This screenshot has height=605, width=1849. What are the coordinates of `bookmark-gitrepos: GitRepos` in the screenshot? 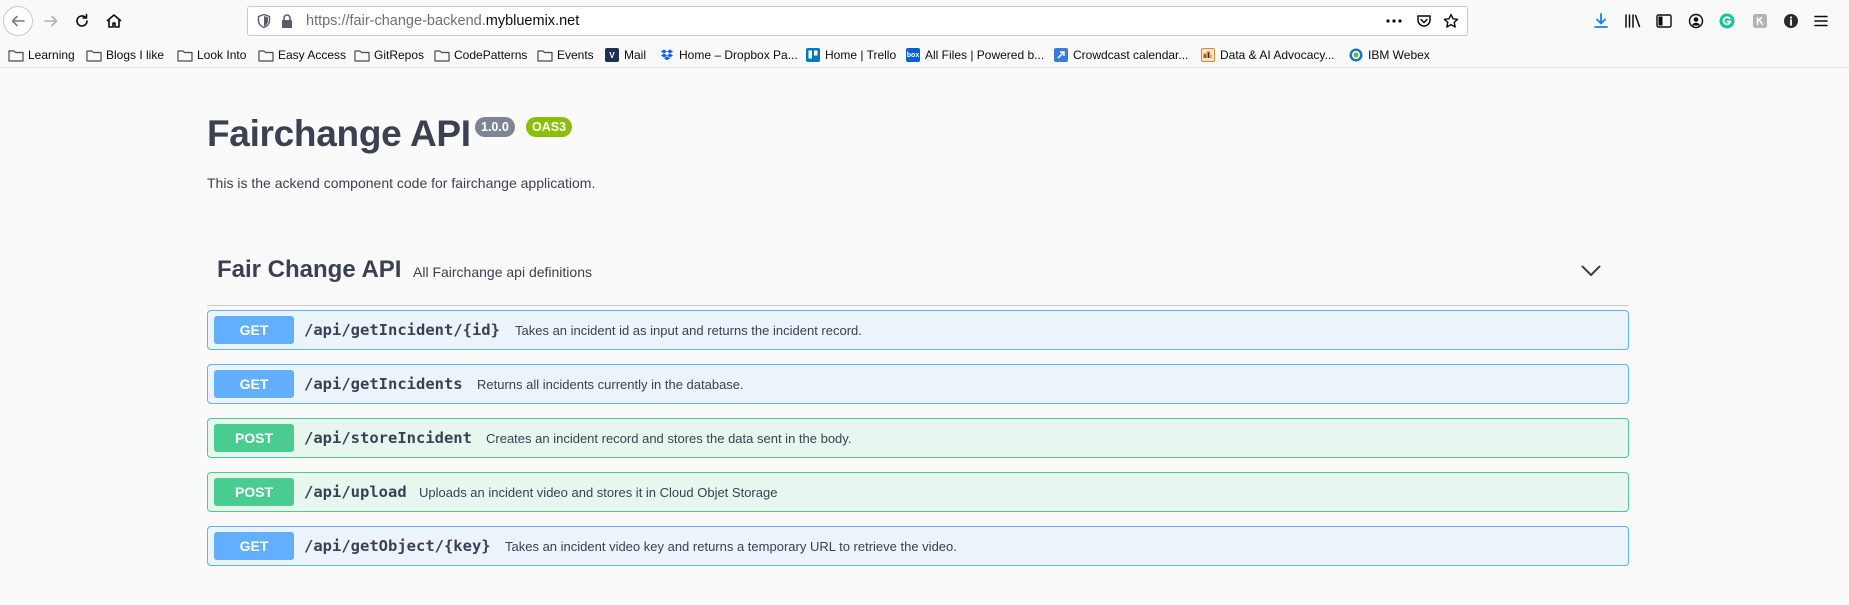 It's located at (389, 55).